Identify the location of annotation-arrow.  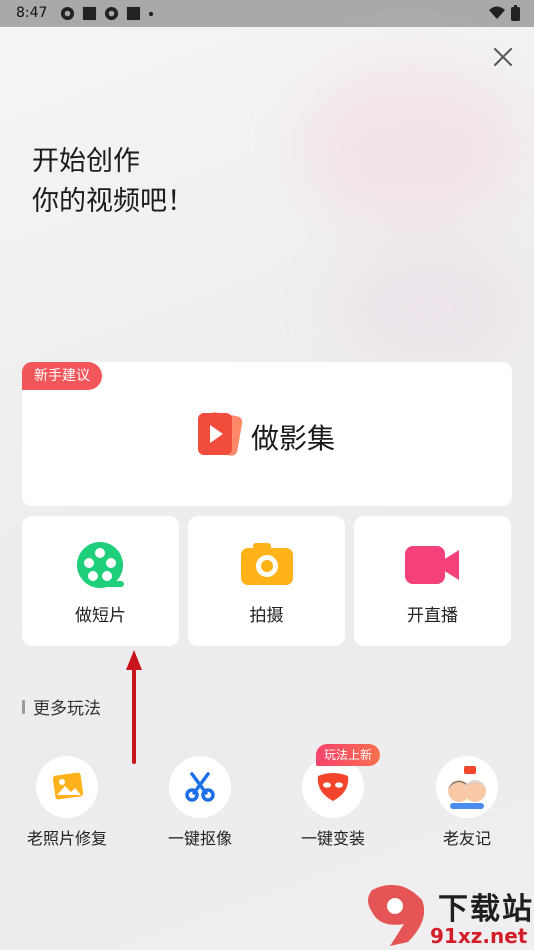
(134, 707).